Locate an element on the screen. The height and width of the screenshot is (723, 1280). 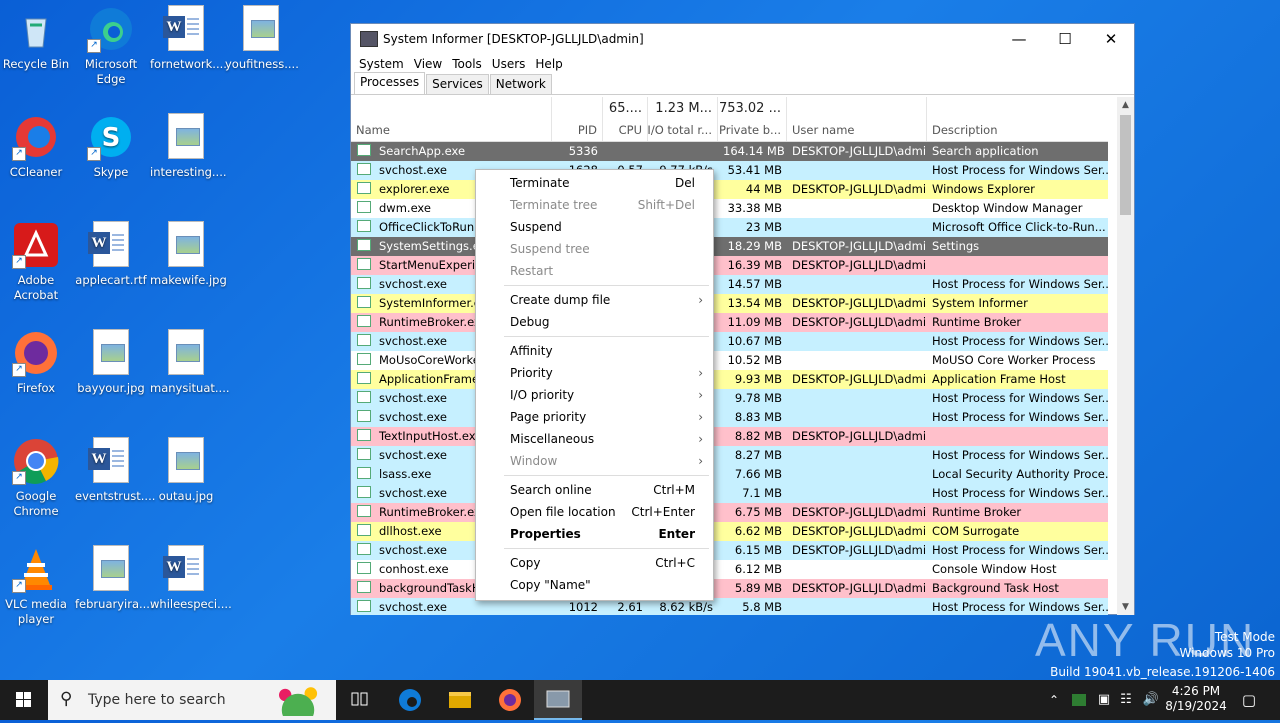
notification-icon: ▢ is located at coordinates (1249, 700).